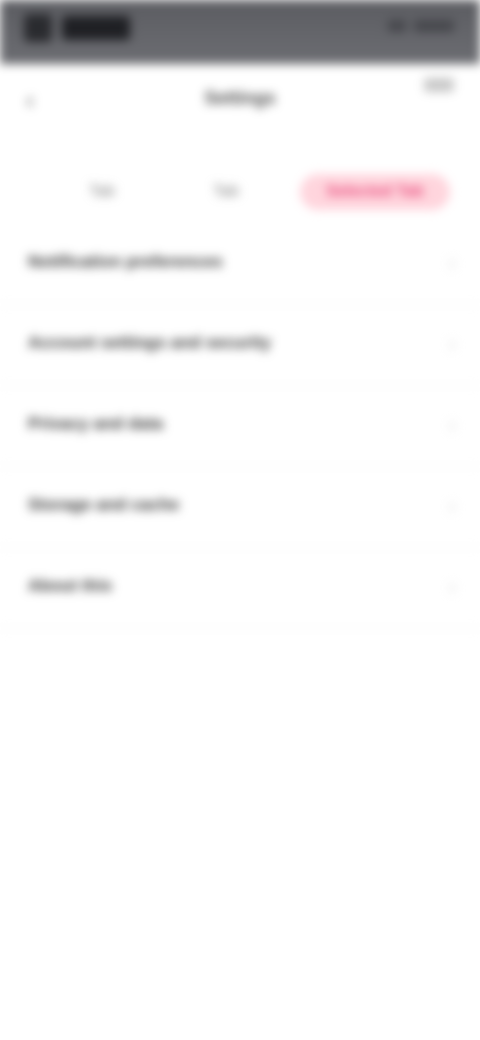 Image resolution: width=480 pixels, height=1040 pixels. I want to click on battery-icon, so click(434, 26).